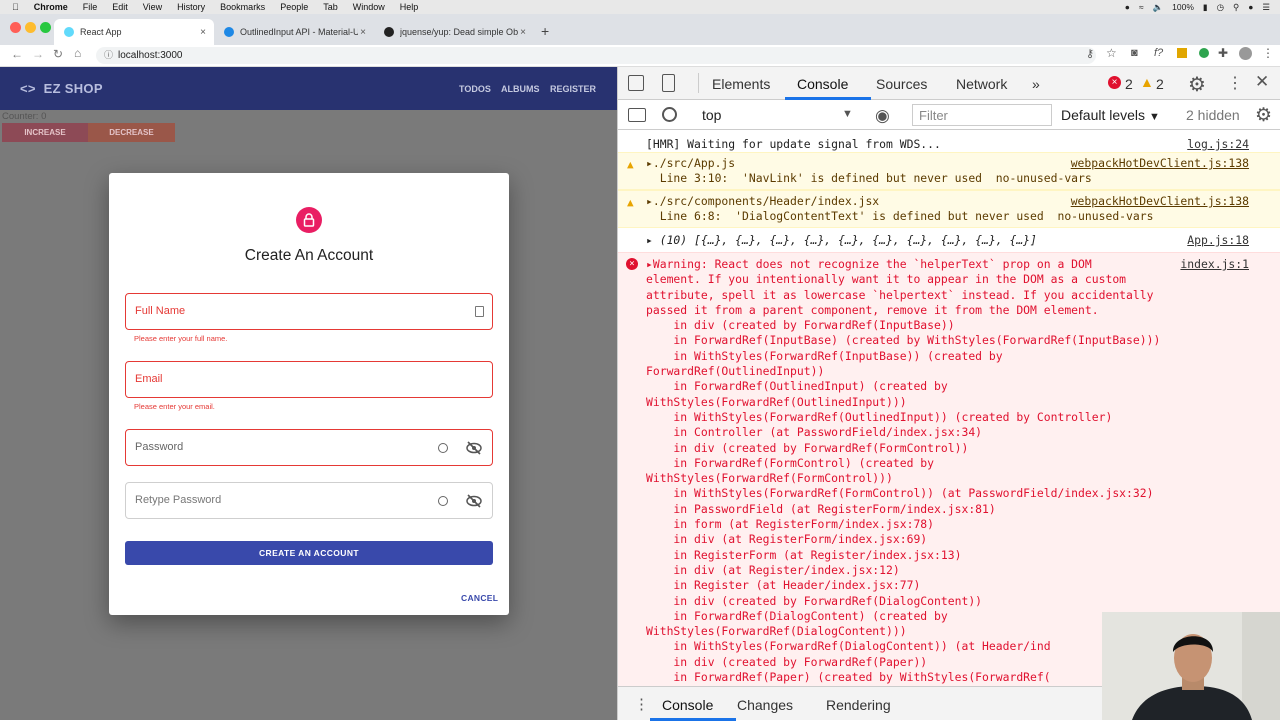 This screenshot has height=725, width=1280. What do you see at coordinates (309, 379) in the screenshot?
I see `email-field: Email` at bounding box center [309, 379].